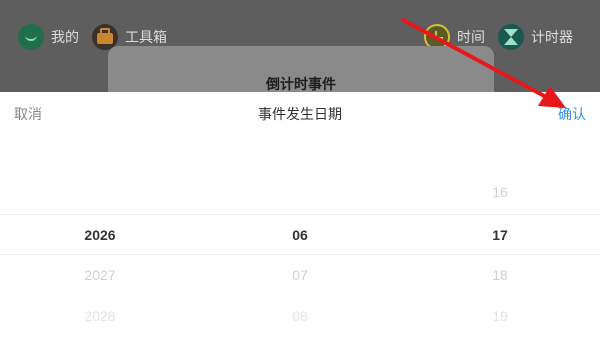  Describe the element at coordinates (48, 37) in the screenshot. I see `nav-item-mine: 我的` at that location.